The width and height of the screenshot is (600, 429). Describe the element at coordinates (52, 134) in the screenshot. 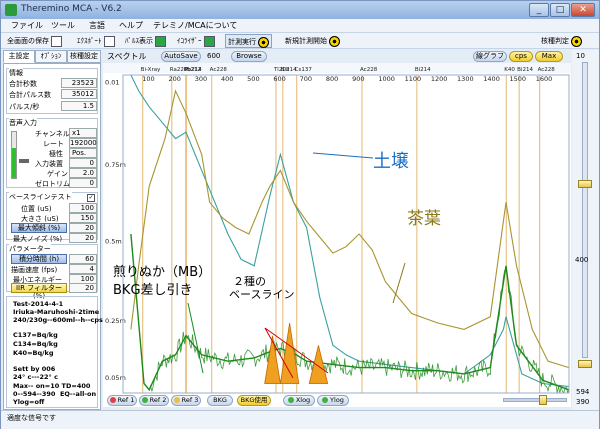

I see `channel-label: チャンネル` at that location.